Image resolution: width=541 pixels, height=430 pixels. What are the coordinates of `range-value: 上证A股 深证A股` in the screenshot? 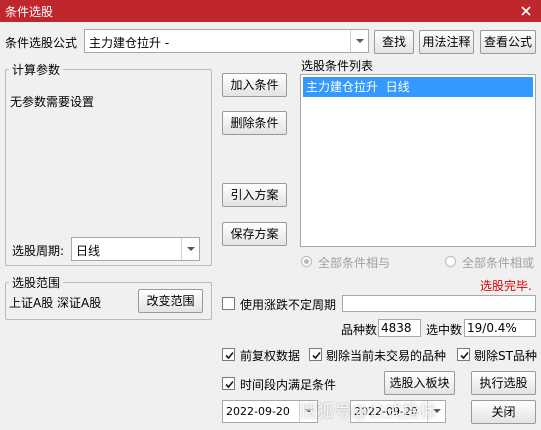 It's located at (55, 303).